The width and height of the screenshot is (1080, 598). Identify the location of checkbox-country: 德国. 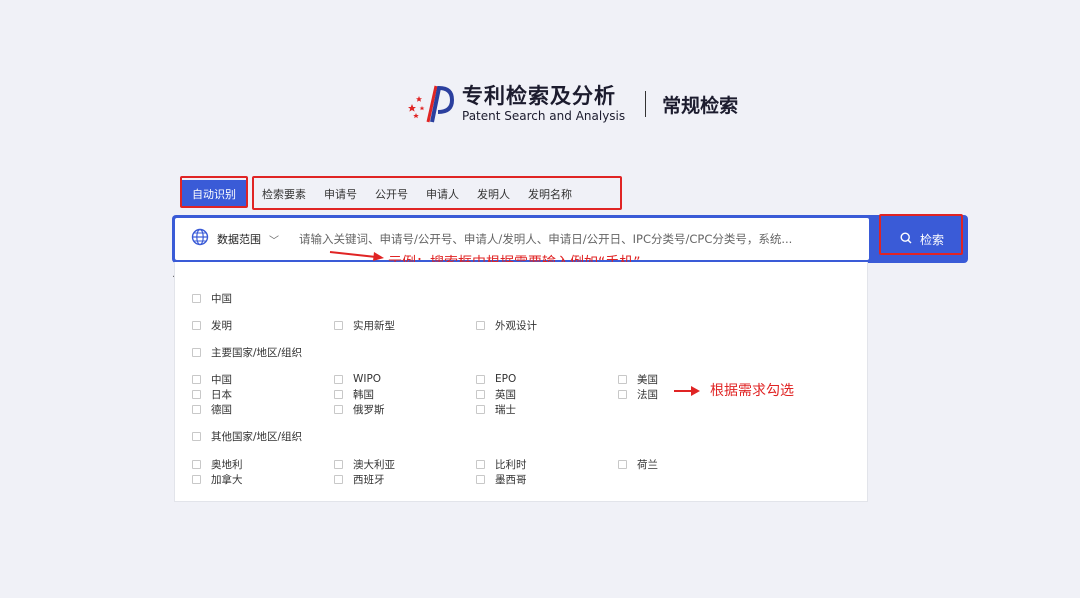
(212, 409).